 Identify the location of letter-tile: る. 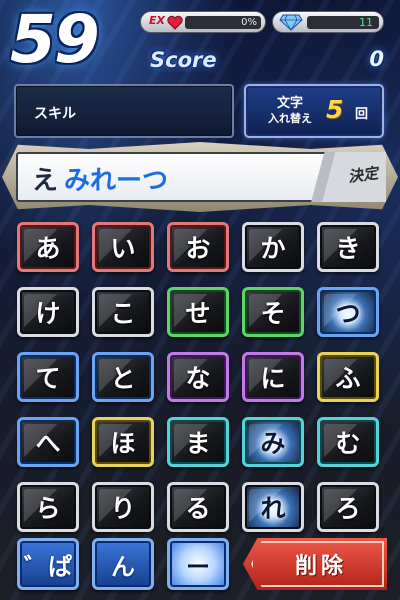
(198, 507).